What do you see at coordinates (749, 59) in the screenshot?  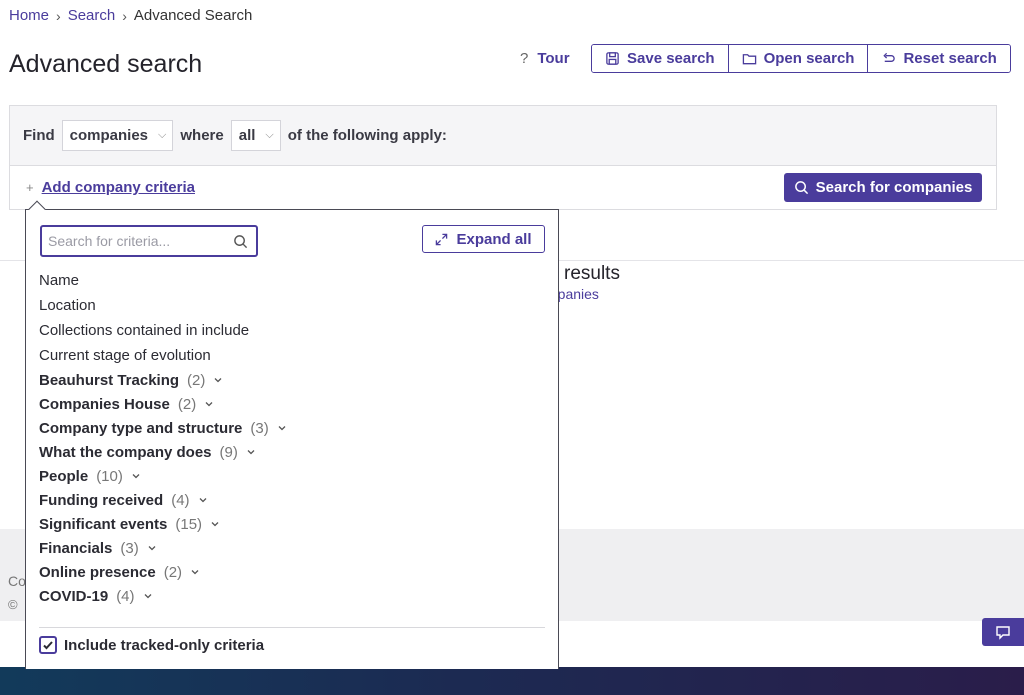 I see `folder-icon` at bounding box center [749, 59].